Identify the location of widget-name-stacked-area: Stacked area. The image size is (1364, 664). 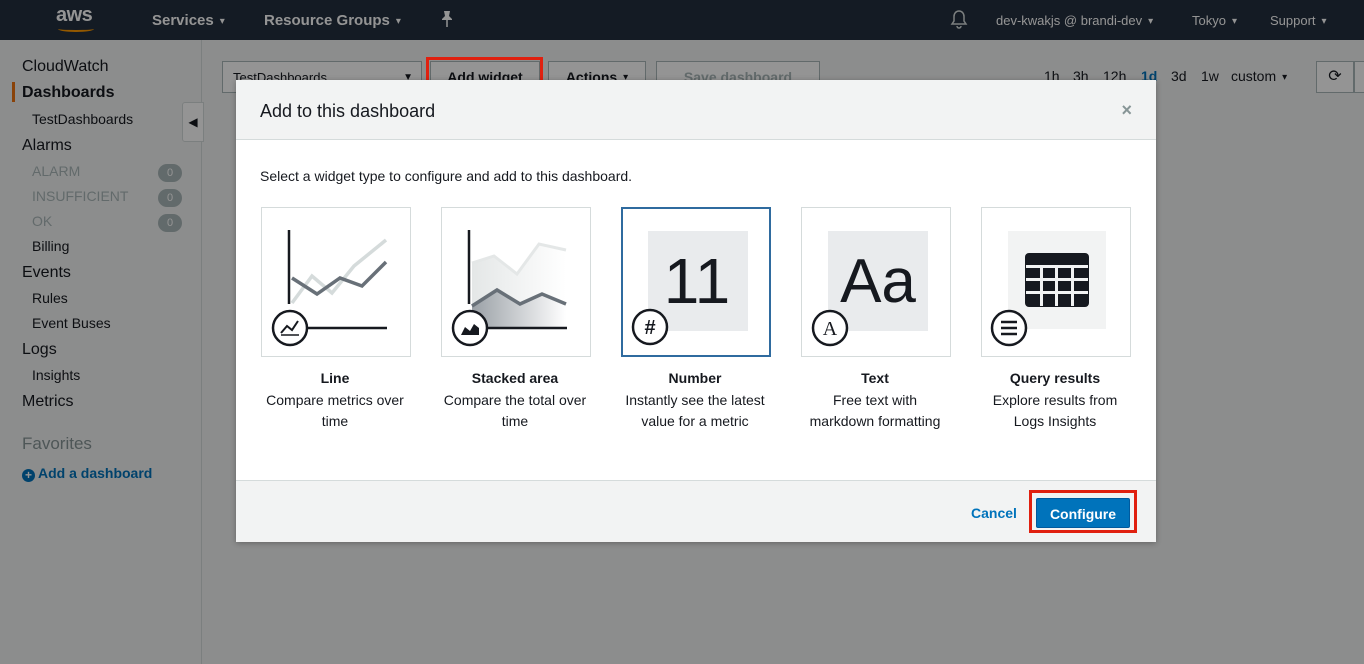
(515, 378).